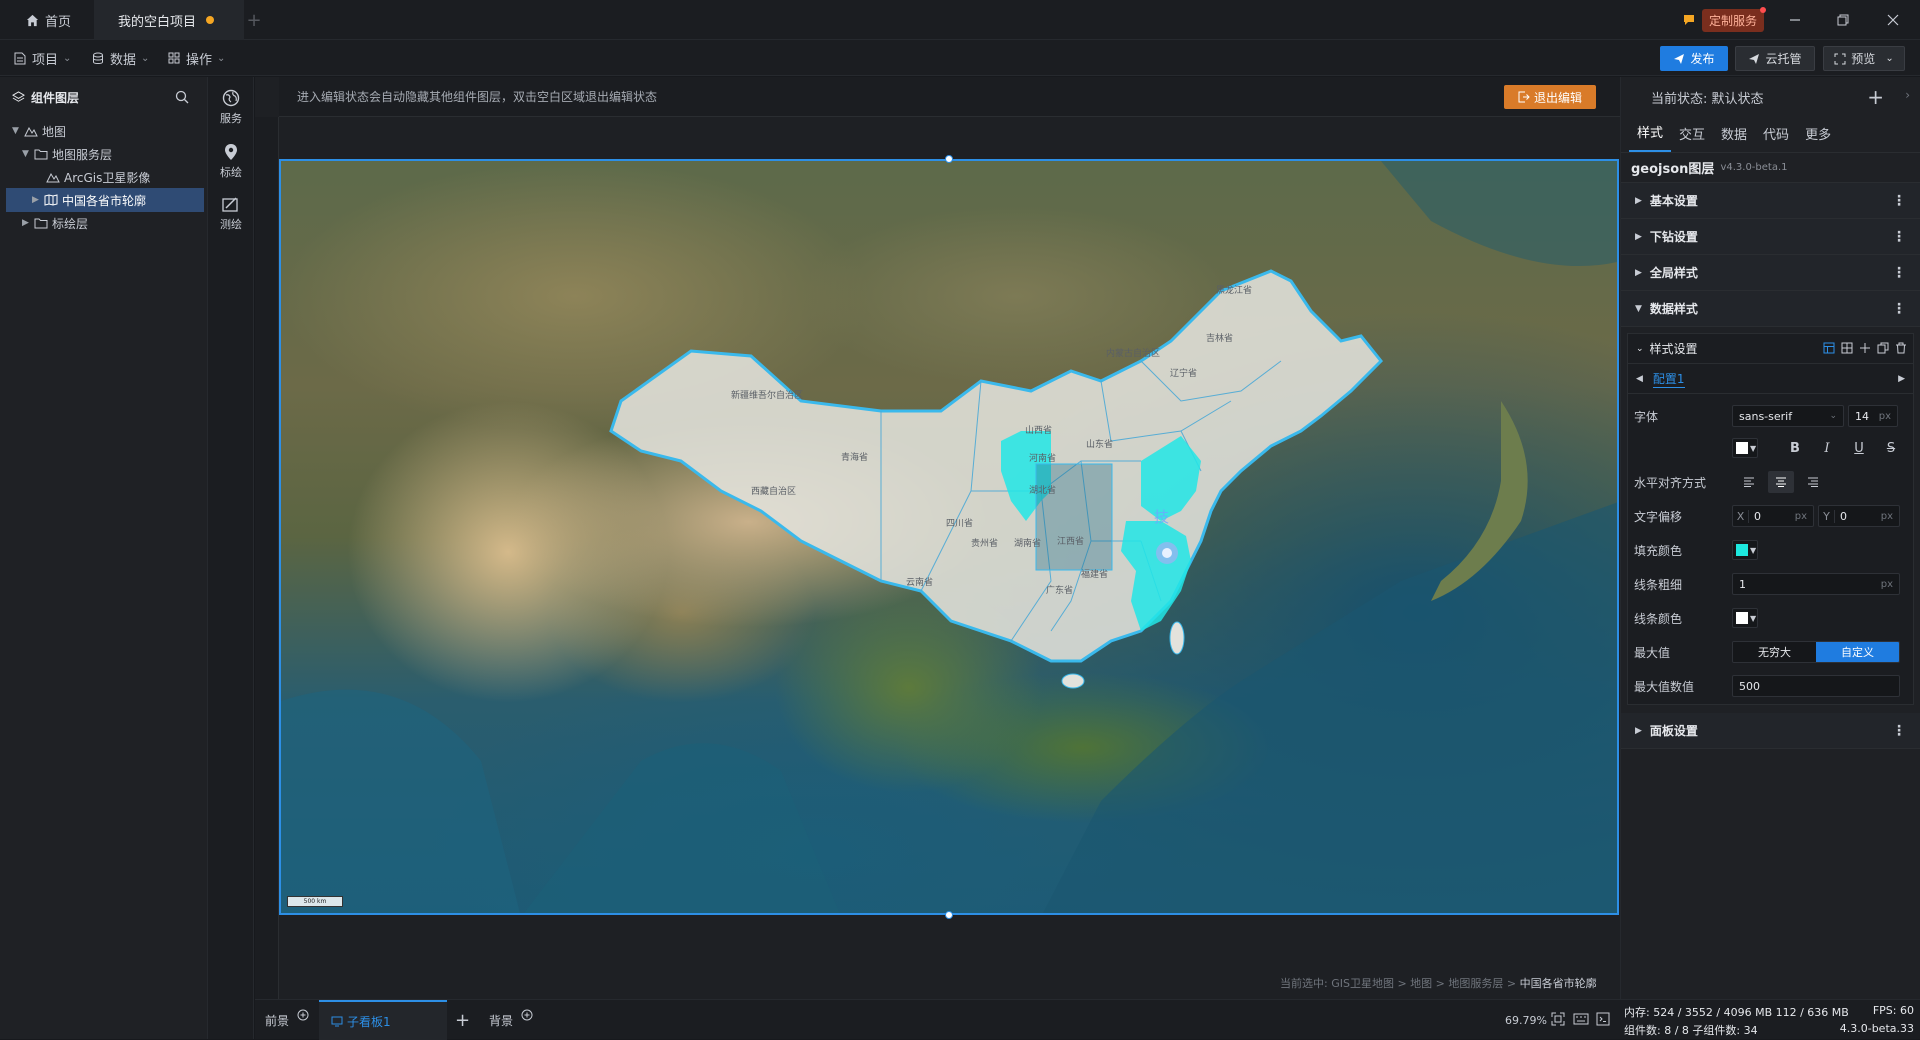  I want to click on copy-icon, so click(1883, 348).